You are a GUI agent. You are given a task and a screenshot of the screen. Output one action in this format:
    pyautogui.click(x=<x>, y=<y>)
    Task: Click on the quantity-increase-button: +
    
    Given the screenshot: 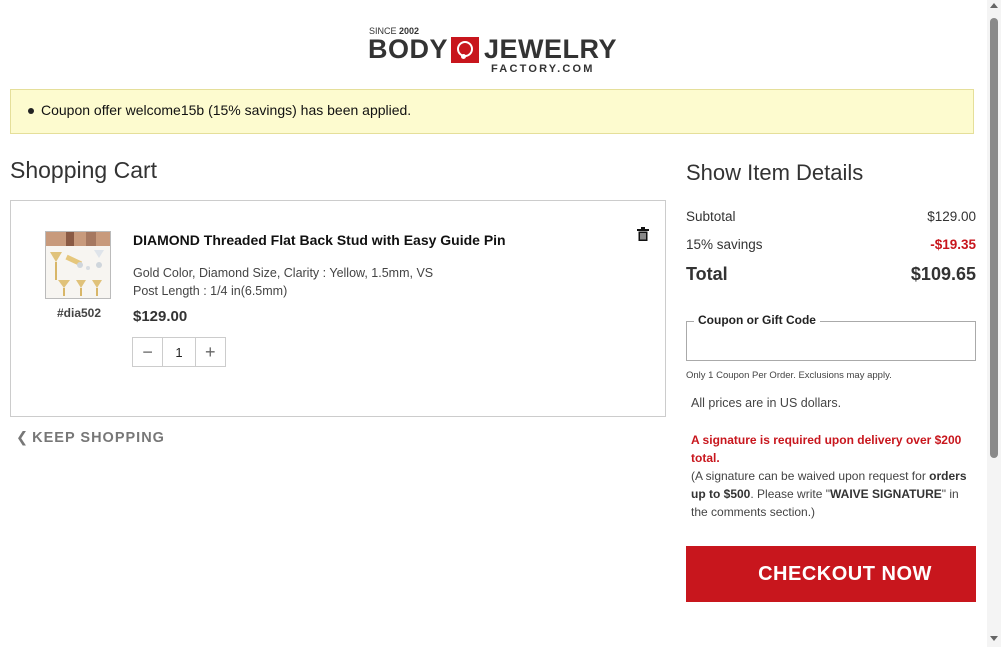 What is the action you would take?
    pyautogui.click(x=210, y=352)
    